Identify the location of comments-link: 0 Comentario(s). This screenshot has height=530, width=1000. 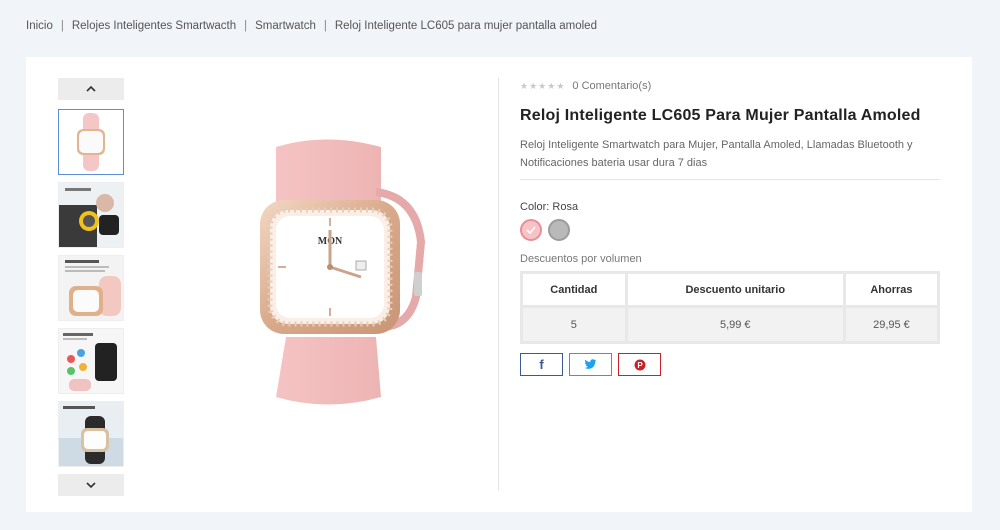
(611, 86).